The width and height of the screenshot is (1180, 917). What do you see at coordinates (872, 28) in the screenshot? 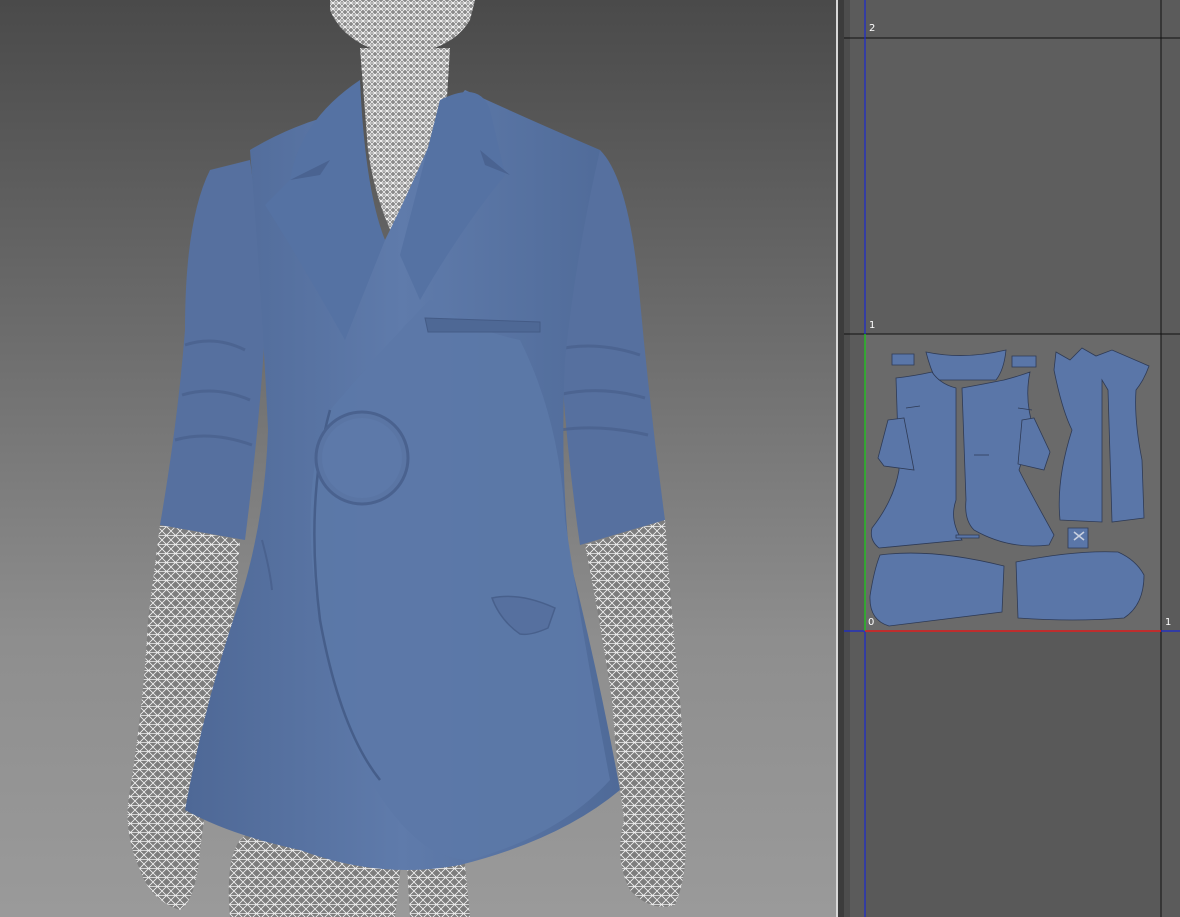
I see `uv-label-v-2: 2` at bounding box center [872, 28].